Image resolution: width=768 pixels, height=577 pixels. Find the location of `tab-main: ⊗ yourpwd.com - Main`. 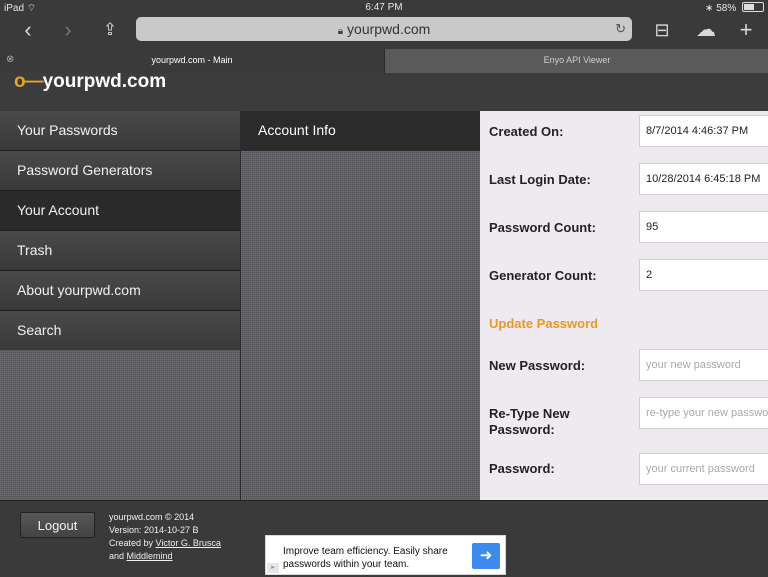

tab-main: ⊗ yourpwd.com - Main is located at coordinates (192, 61).